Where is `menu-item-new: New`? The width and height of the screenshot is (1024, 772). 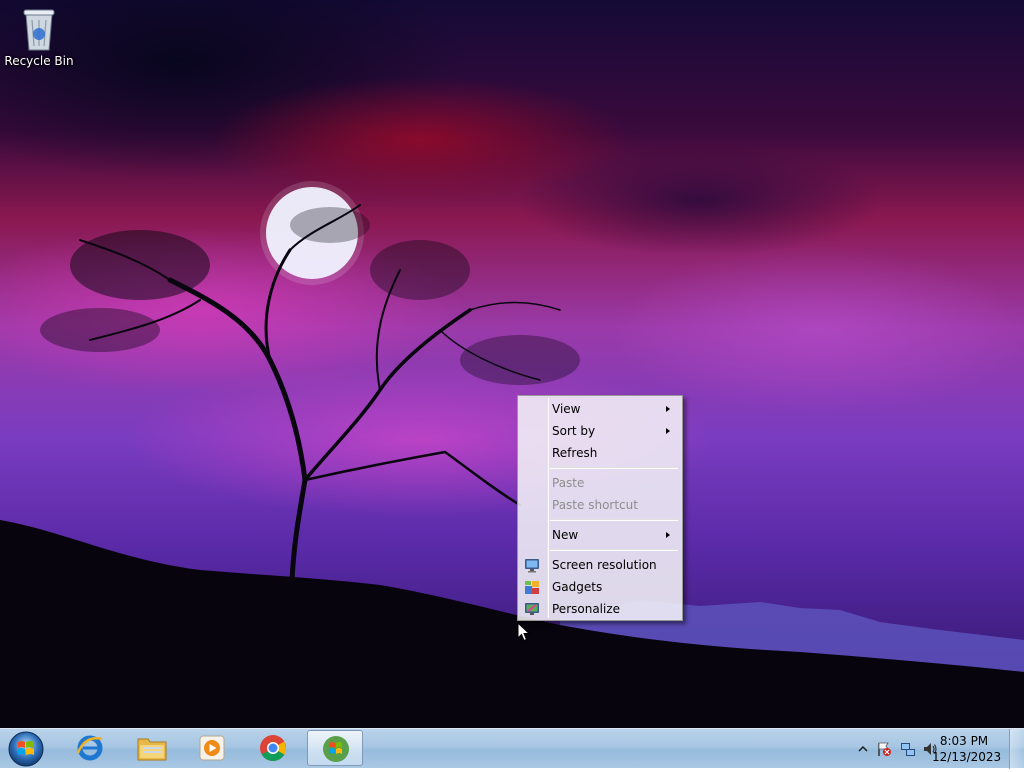 menu-item-new: New is located at coordinates (600, 535).